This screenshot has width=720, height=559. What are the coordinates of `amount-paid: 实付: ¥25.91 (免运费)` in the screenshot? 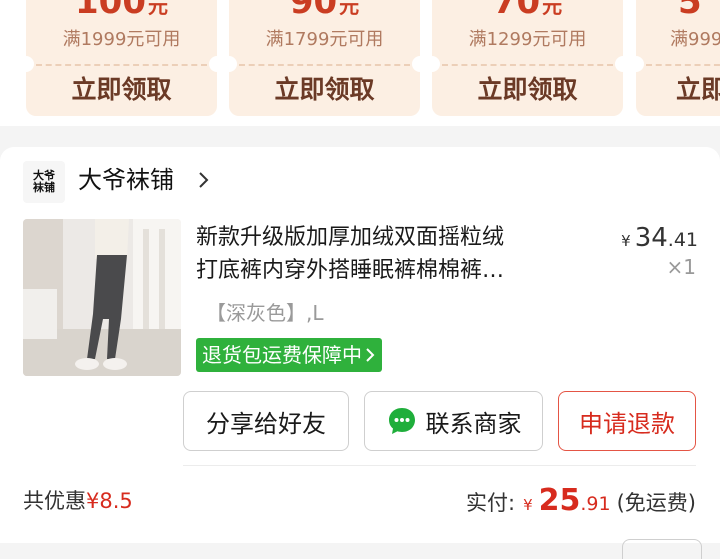 It's located at (581, 503).